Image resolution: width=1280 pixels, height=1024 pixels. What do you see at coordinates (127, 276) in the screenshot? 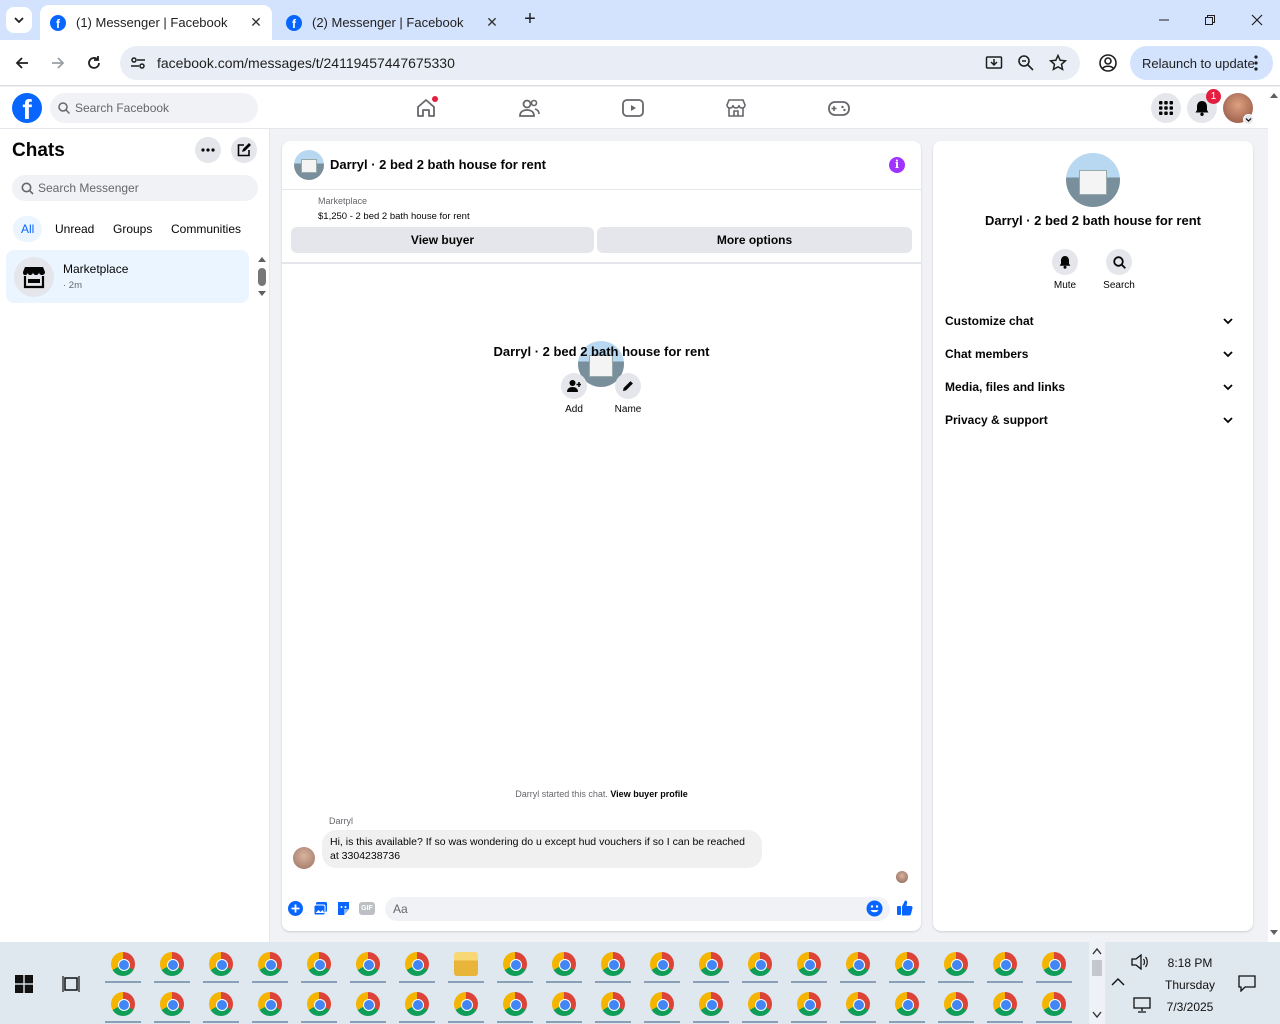
I see `chat-list-item-marketplace: Marketplace · 2m` at bounding box center [127, 276].